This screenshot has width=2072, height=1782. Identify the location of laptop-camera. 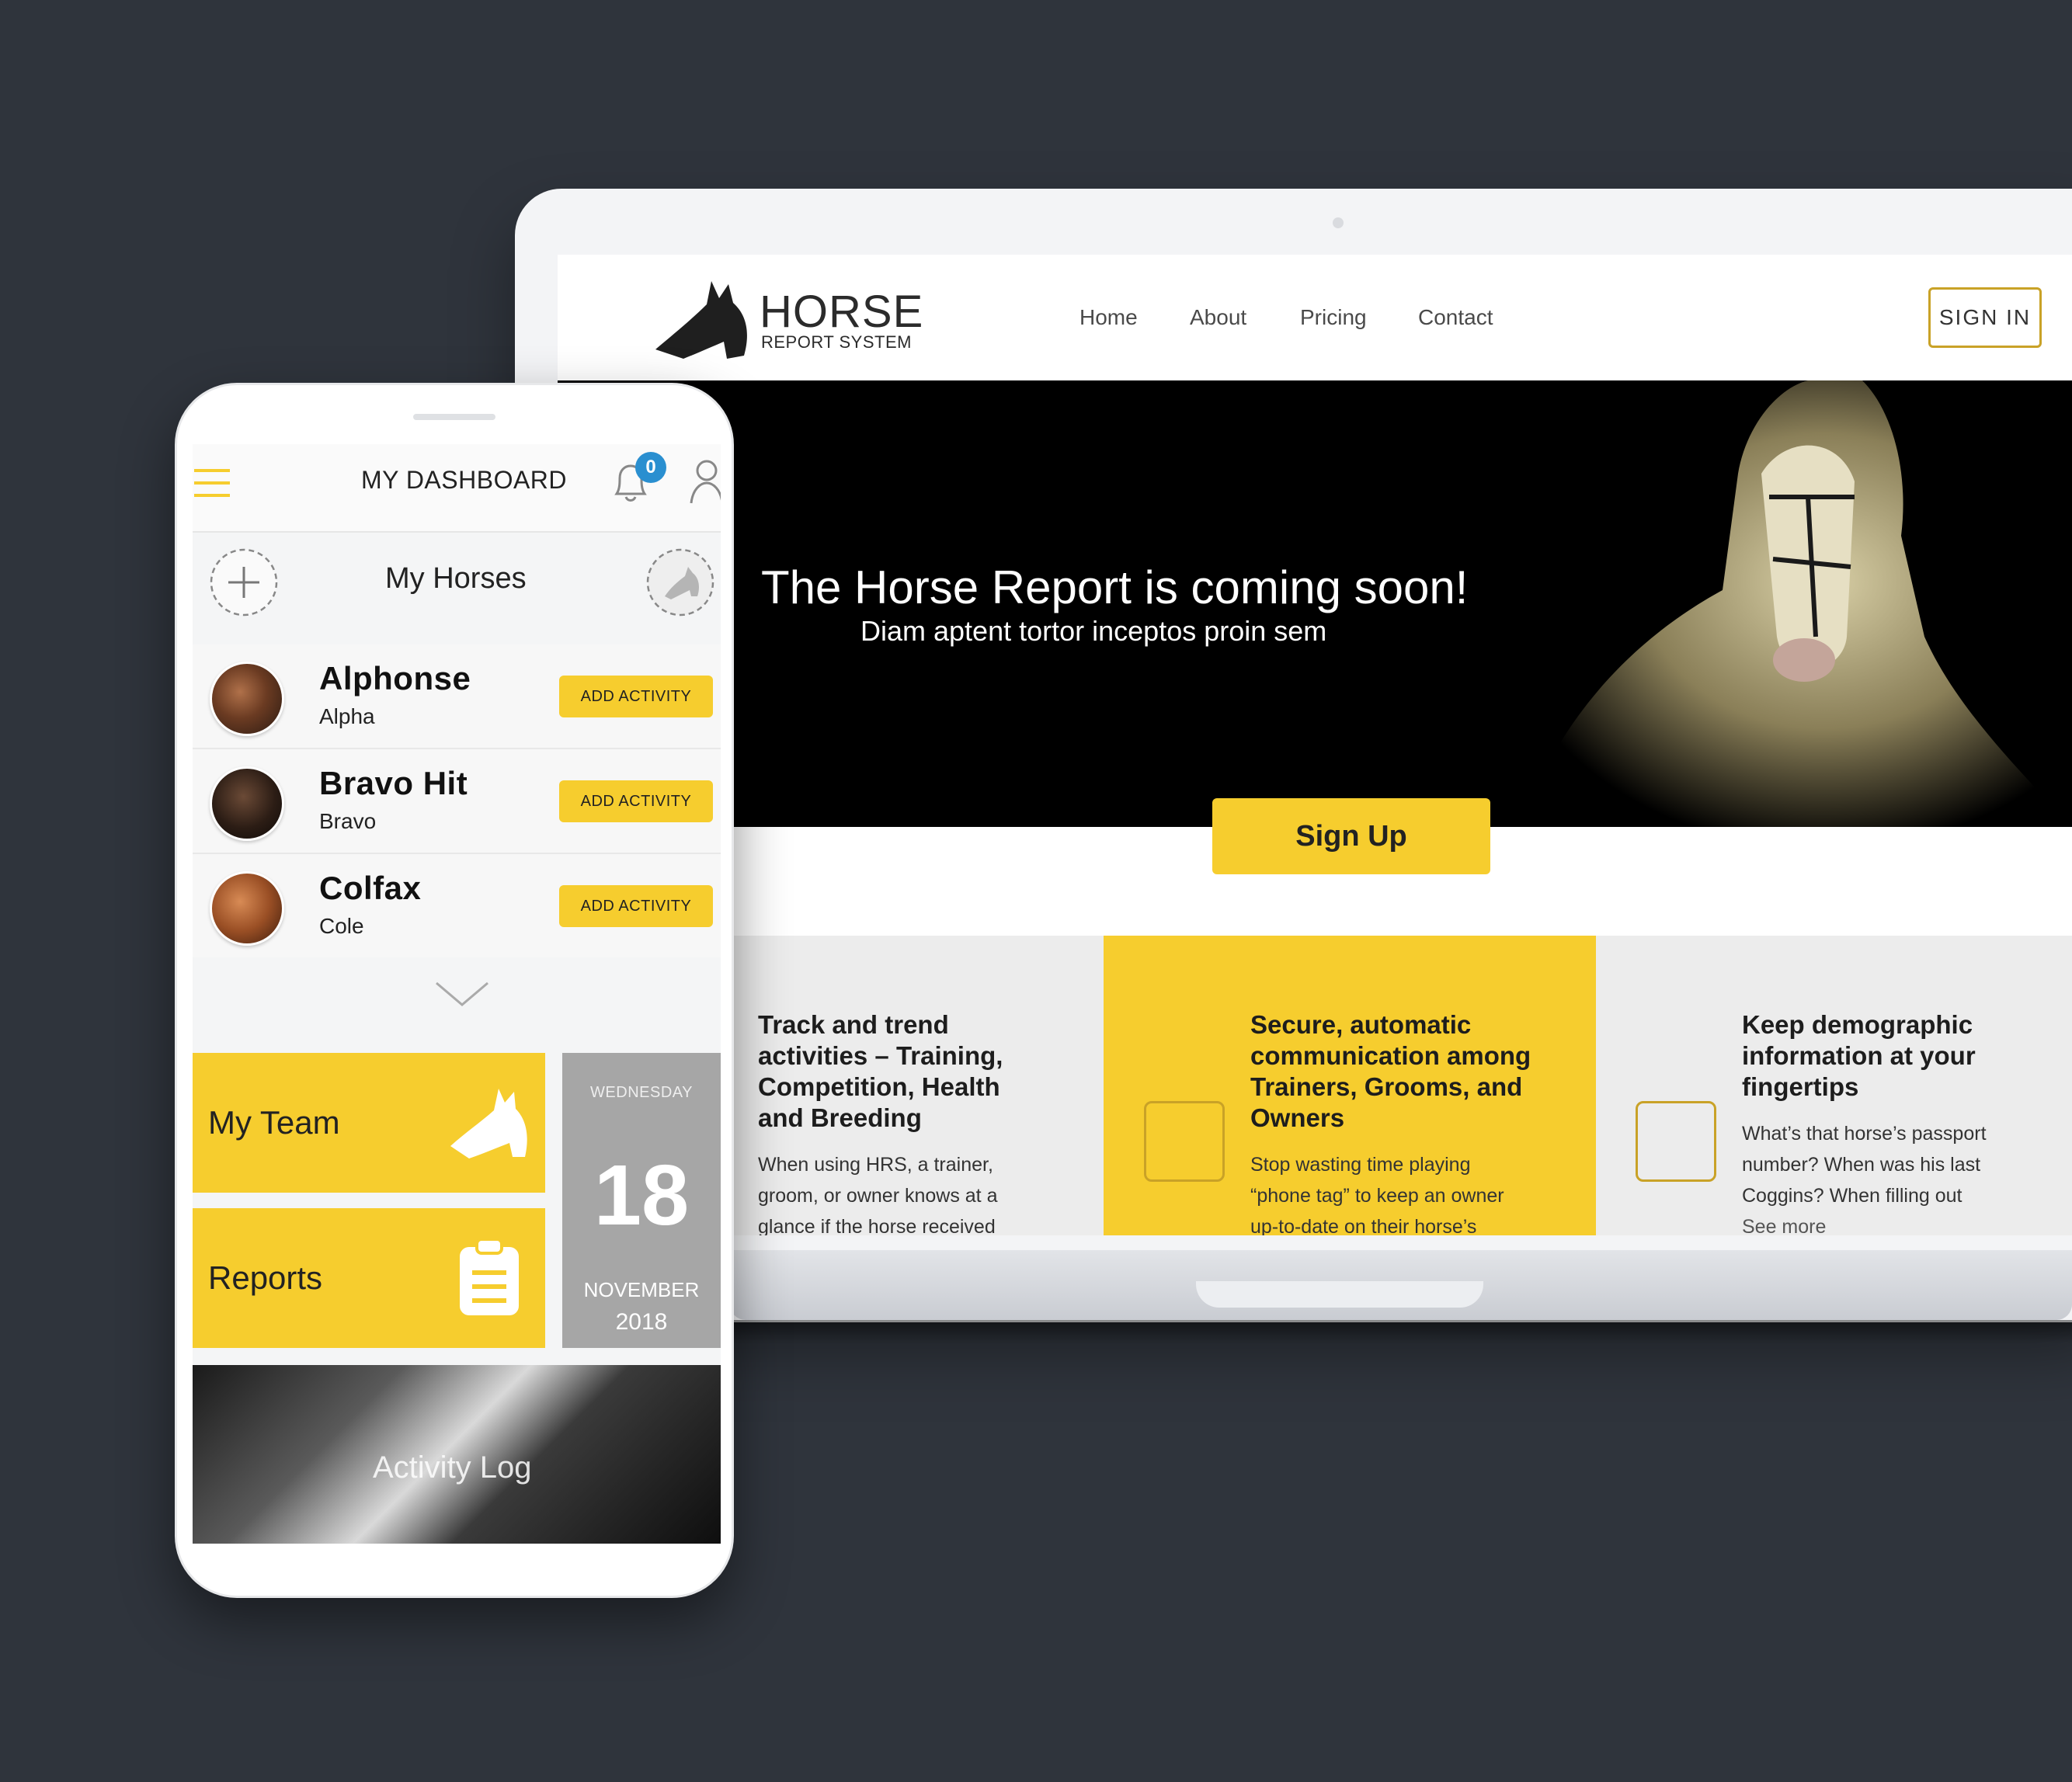
(1338, 222).